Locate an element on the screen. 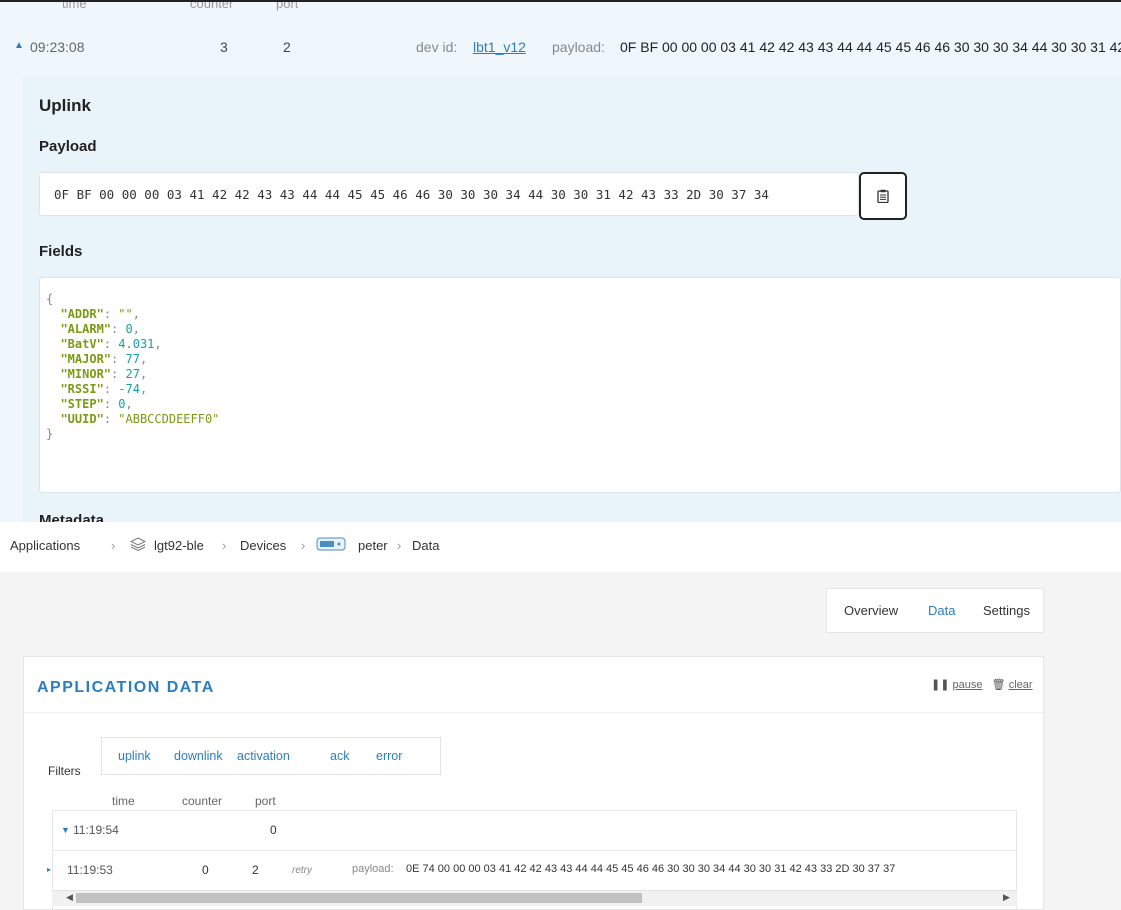  card-actions: ❚❚ pause 🗑 clear is located at coordinates (982, 684).